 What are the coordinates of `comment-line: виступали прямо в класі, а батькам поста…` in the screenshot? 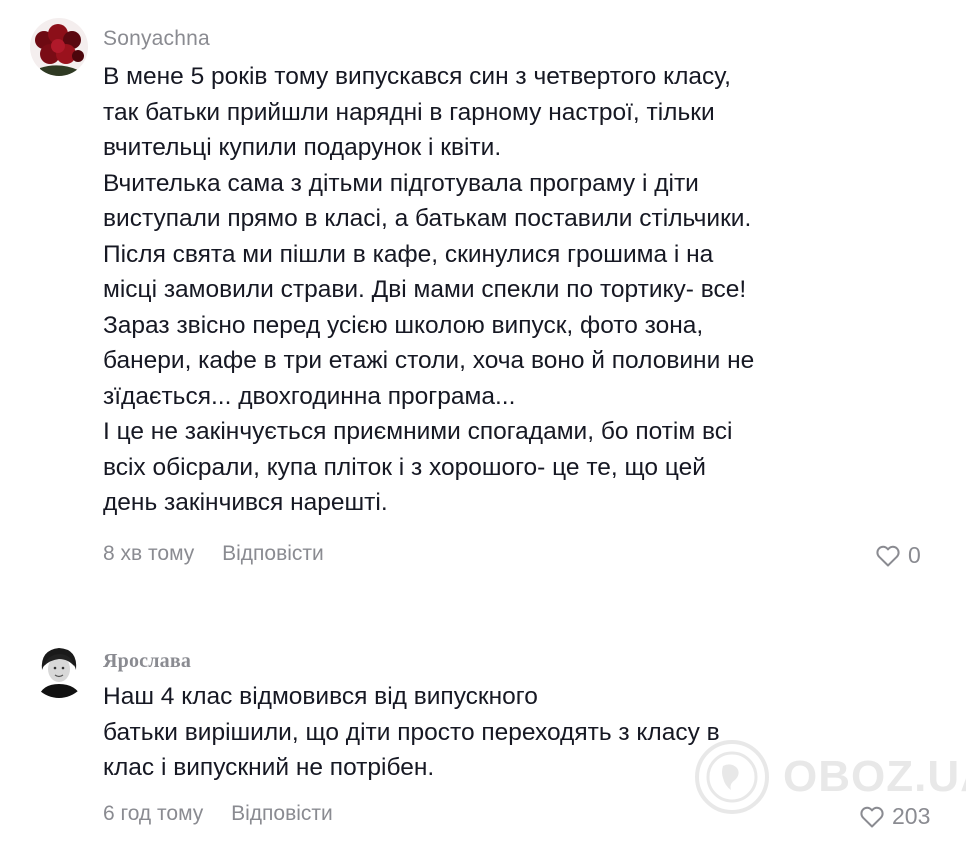 It's located at (427, 218).